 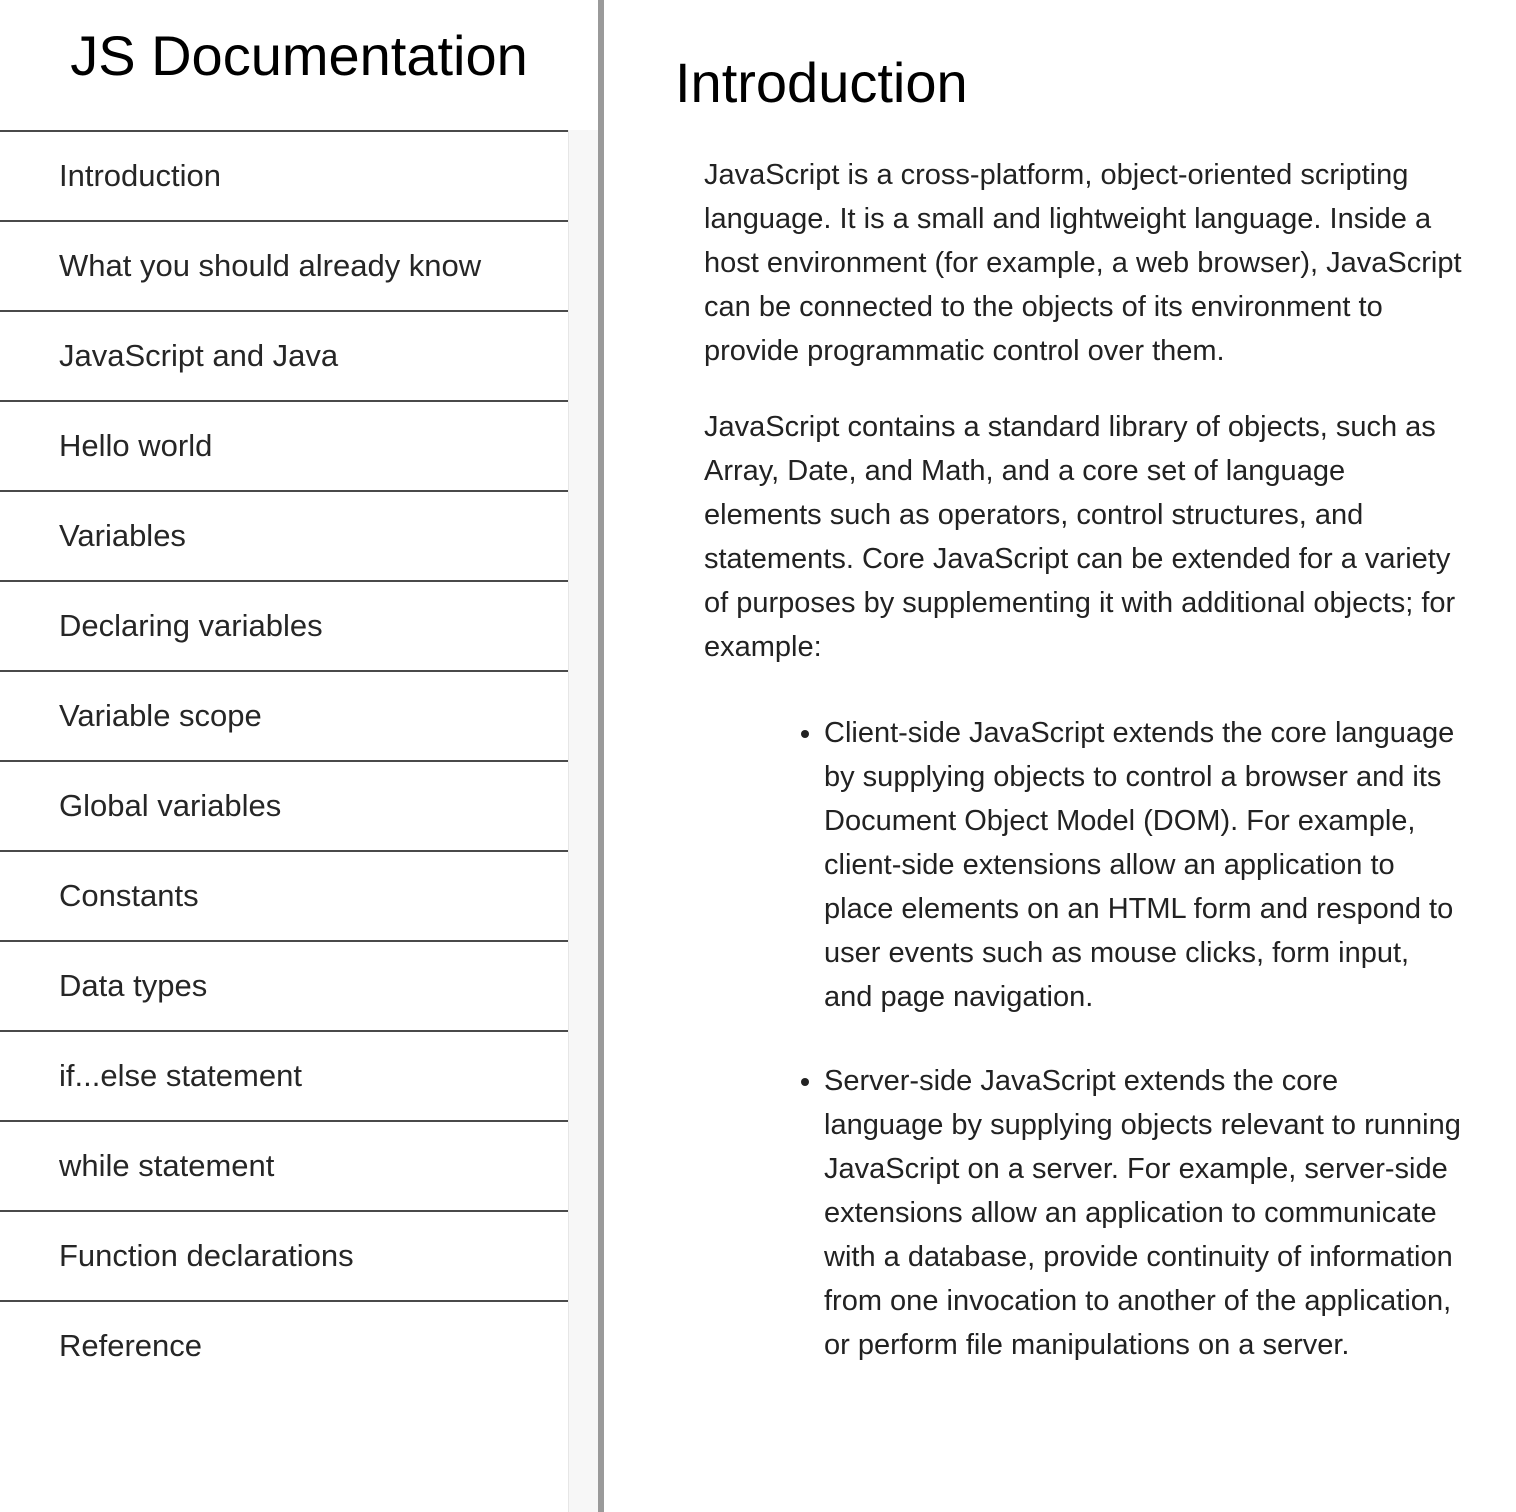 I want to click on nav-link-label: while statement, so click(x=167, y=1165).